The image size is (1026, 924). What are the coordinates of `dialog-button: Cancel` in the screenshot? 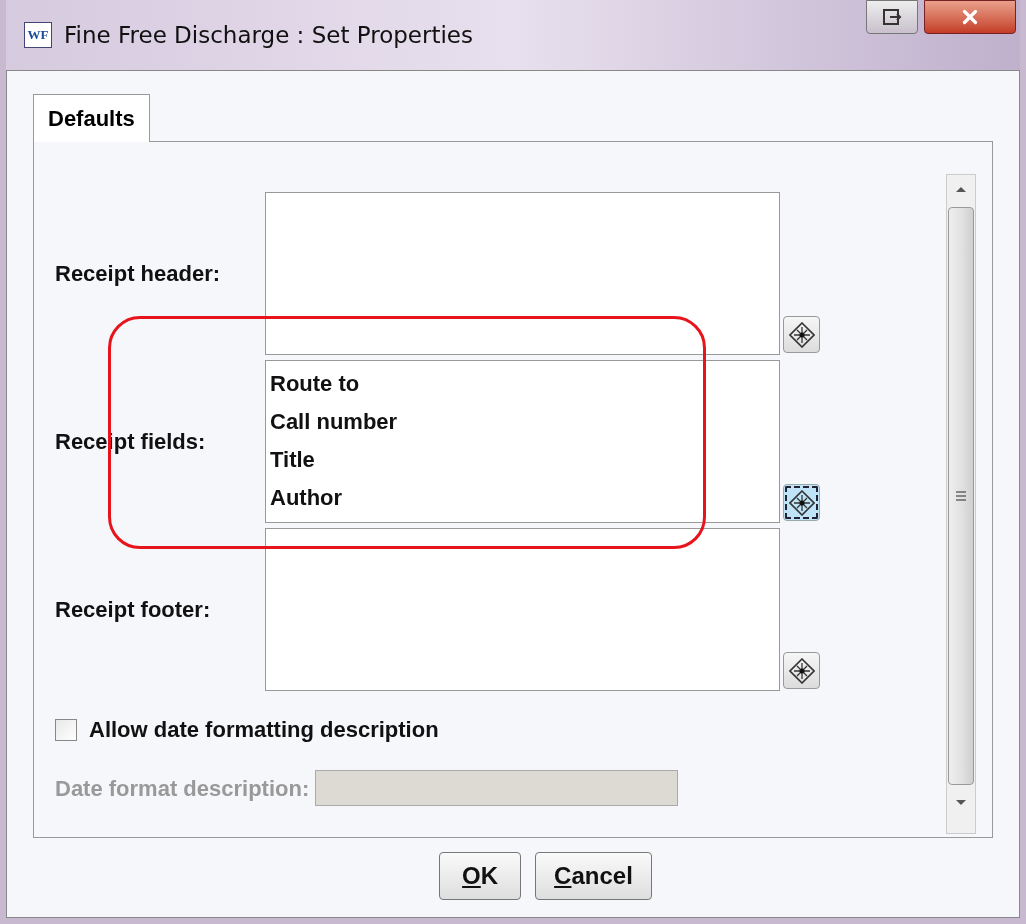 It's located at (593, 876).